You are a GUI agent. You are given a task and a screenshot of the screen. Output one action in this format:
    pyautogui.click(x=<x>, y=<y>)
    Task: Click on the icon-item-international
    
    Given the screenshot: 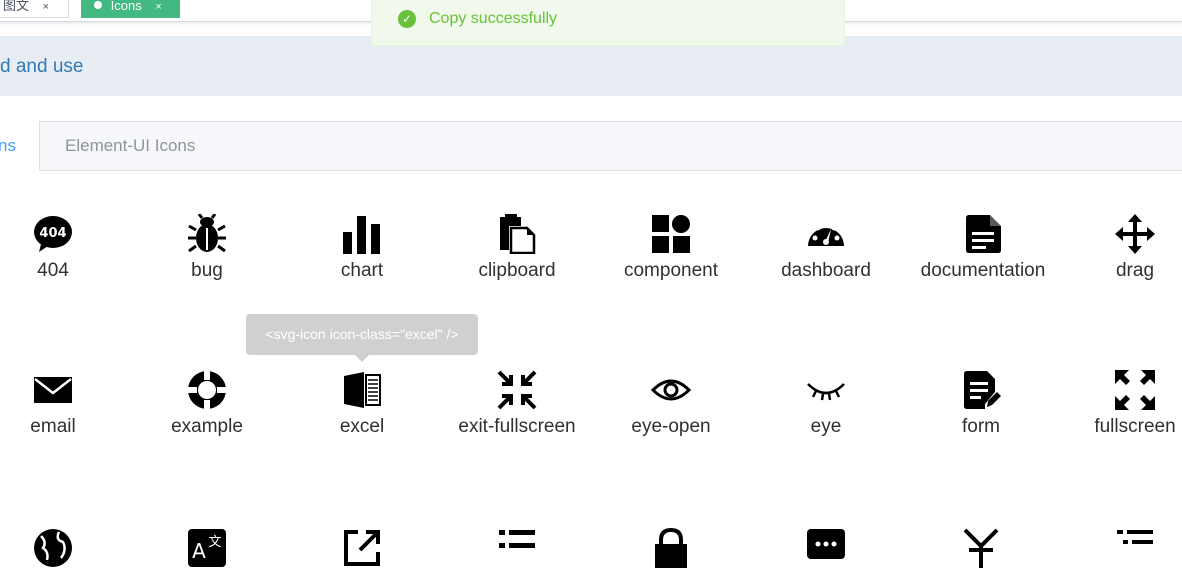 What is the action you would take?
    pyautogui.click(x=65, y=548)
    